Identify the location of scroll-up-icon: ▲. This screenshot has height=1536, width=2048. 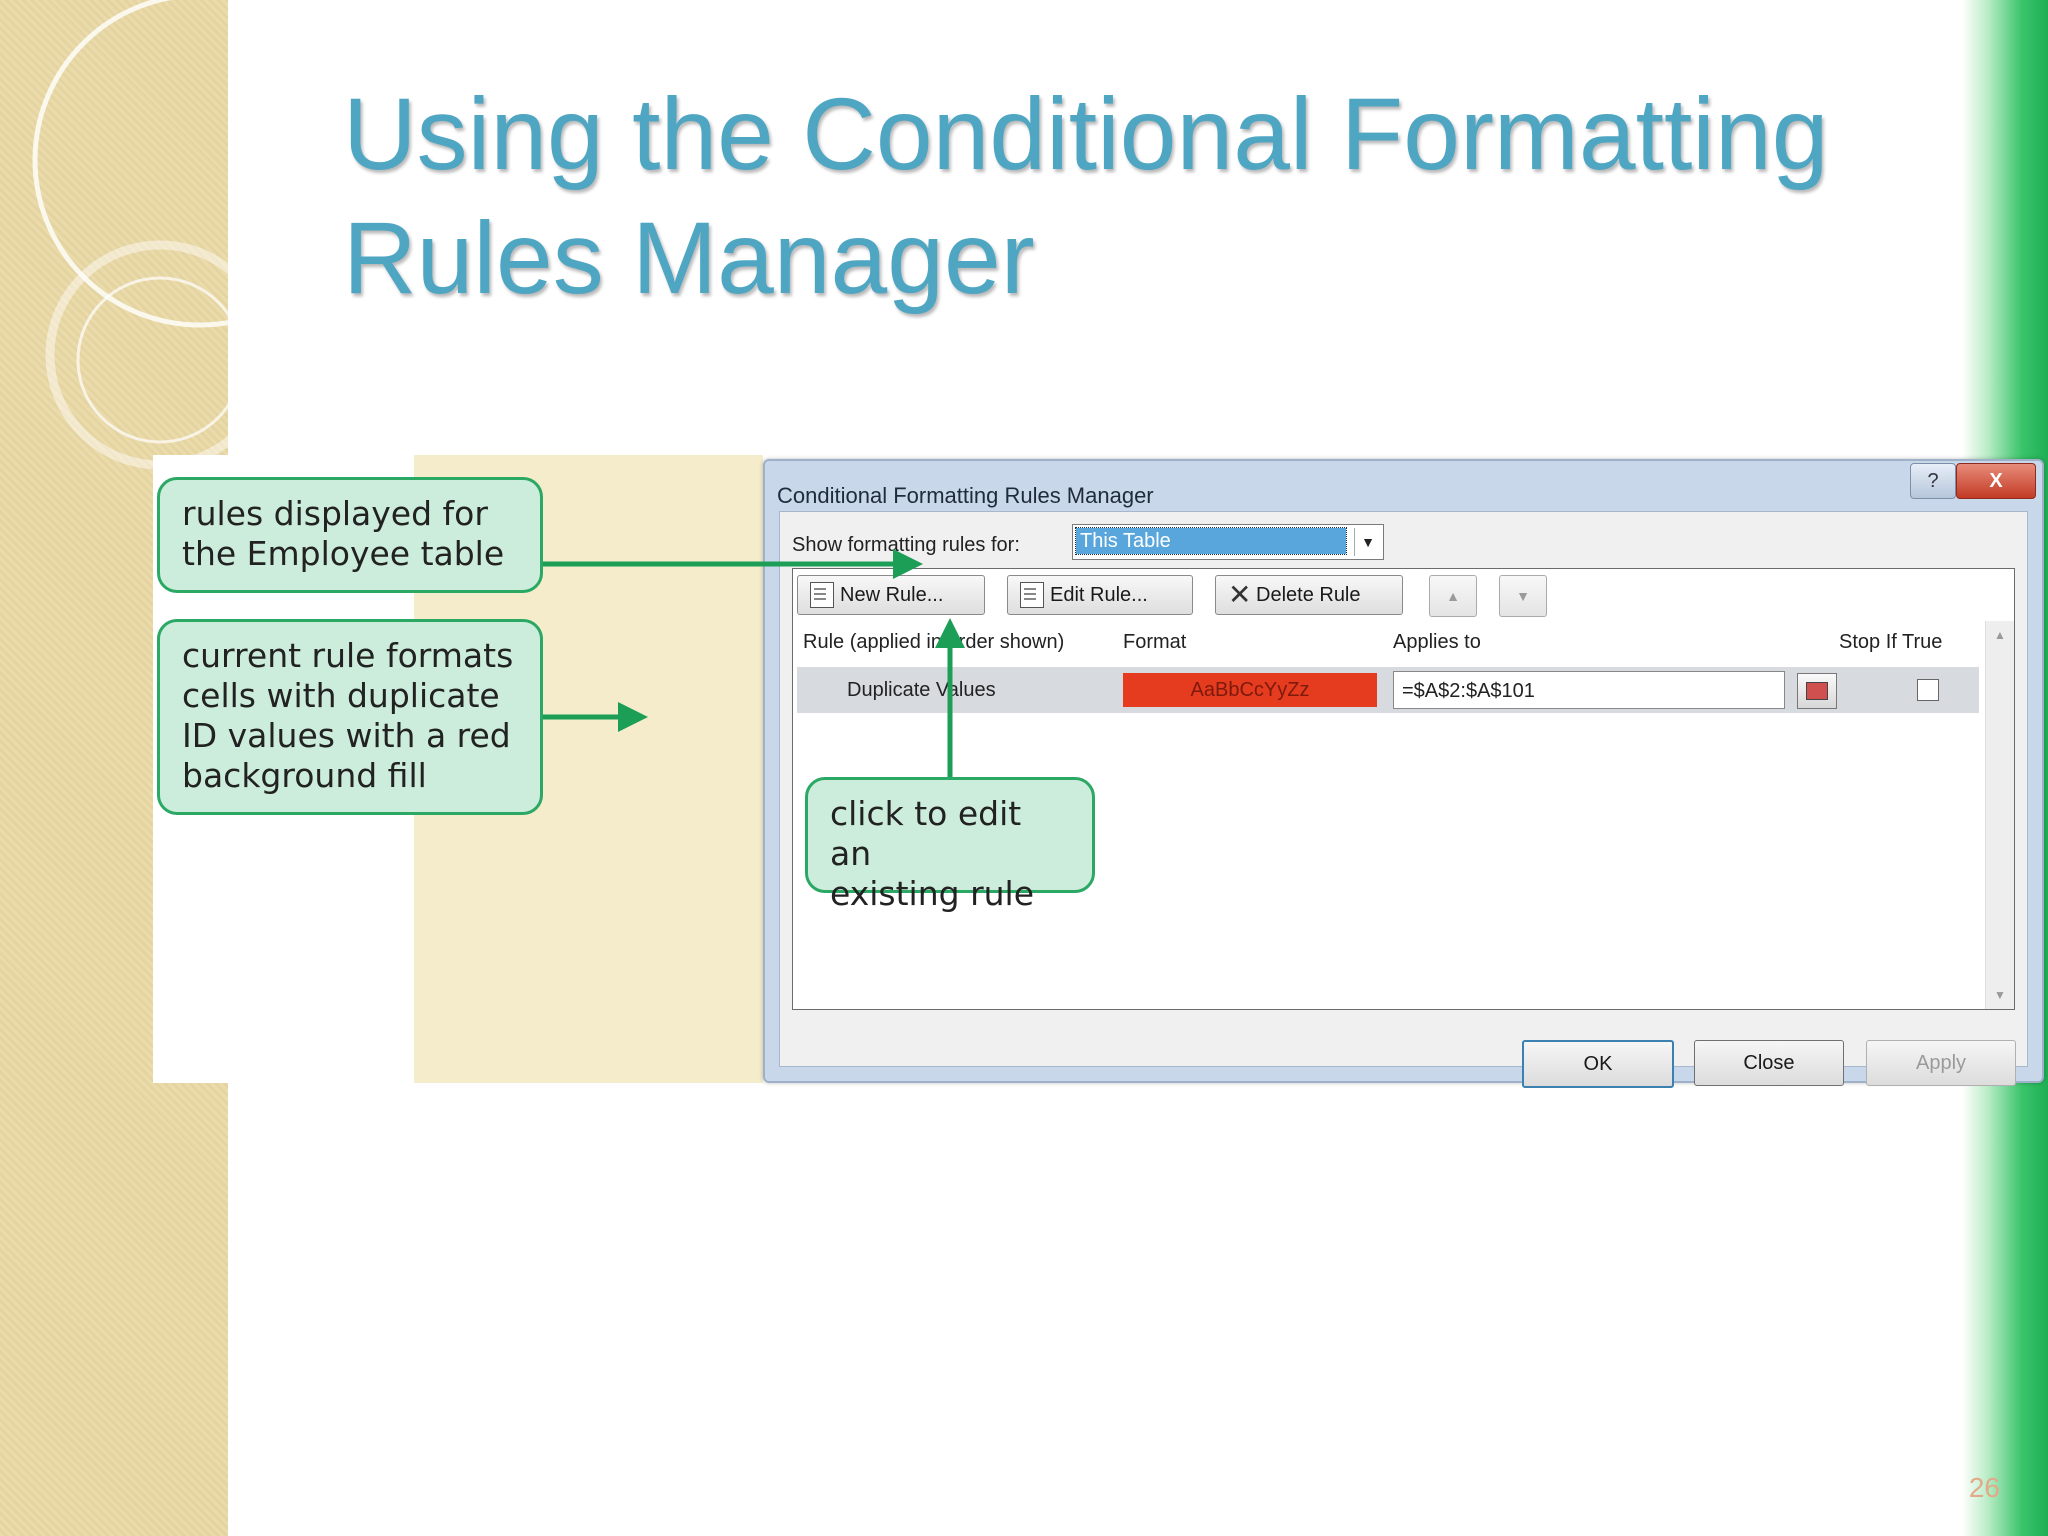
(2000, 635).